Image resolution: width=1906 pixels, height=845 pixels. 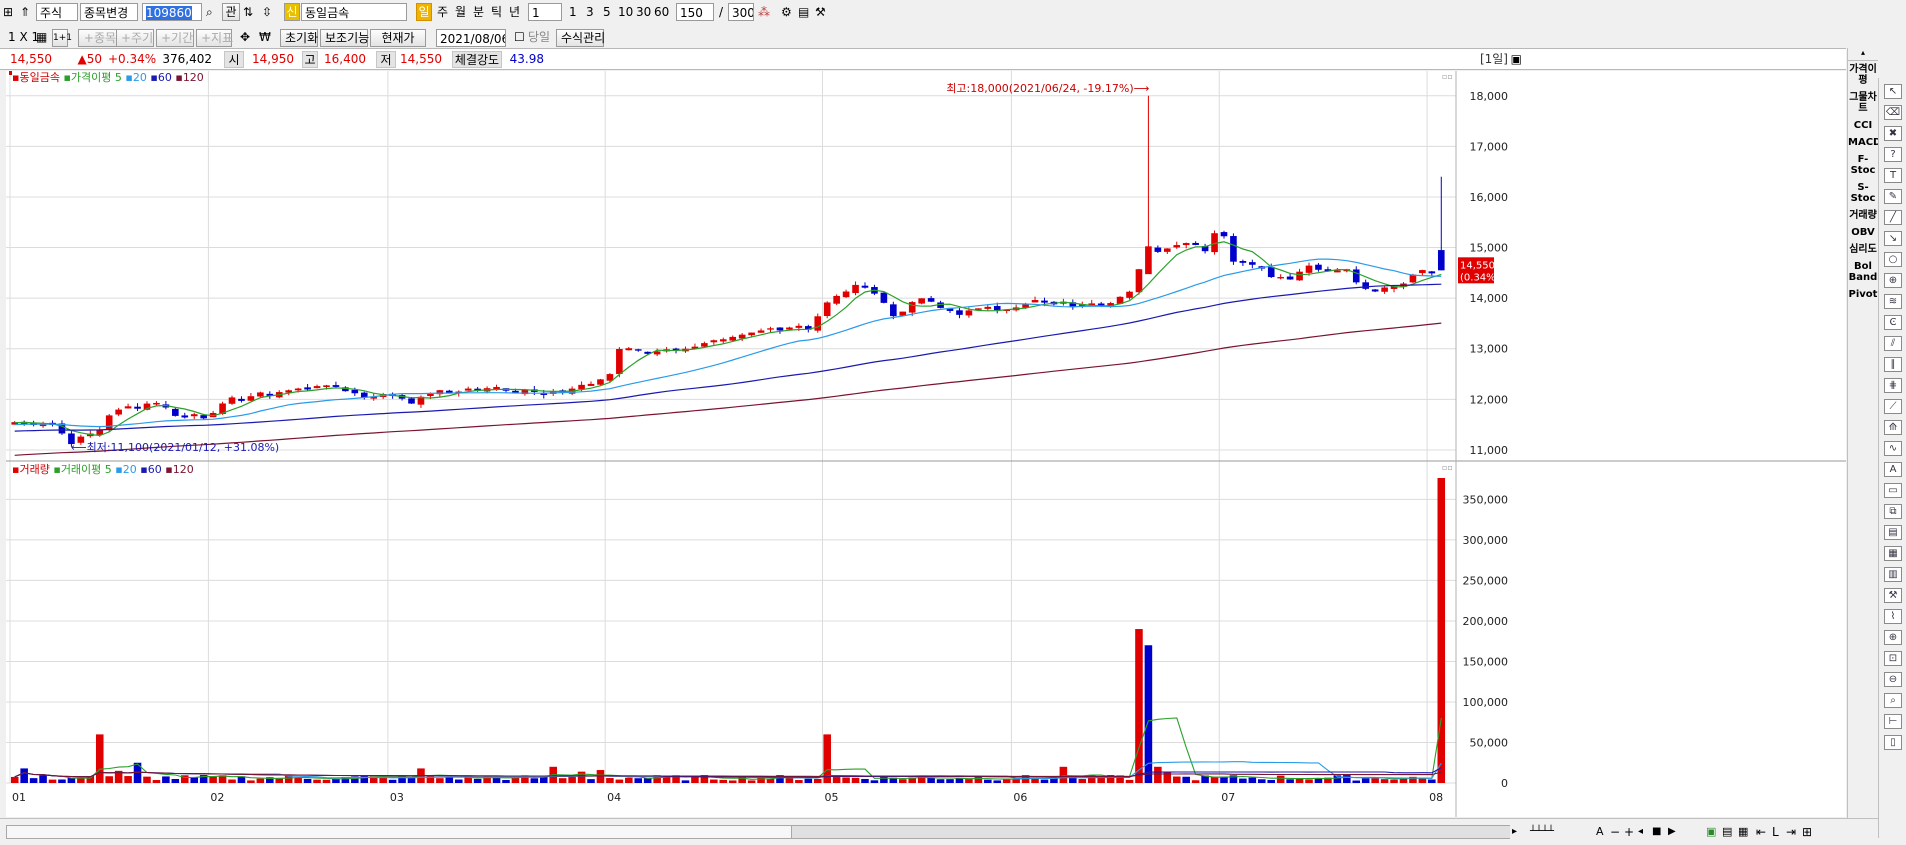 I want to click on currency-icon: ₩, so click(x=265, y=37).